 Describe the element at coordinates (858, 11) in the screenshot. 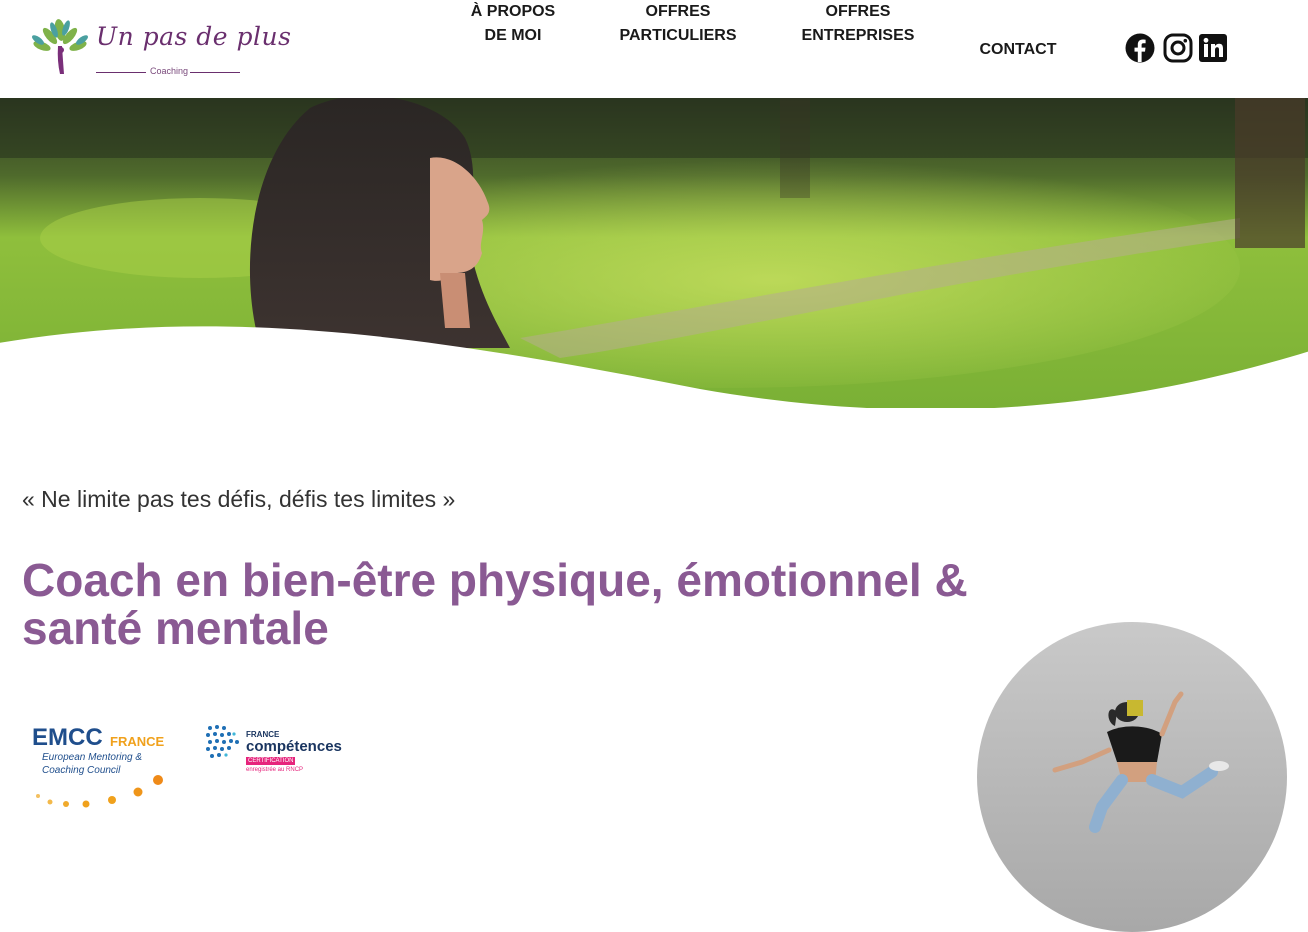

I see `nav-offres-entreprises-line1: OFFRES` at that location.